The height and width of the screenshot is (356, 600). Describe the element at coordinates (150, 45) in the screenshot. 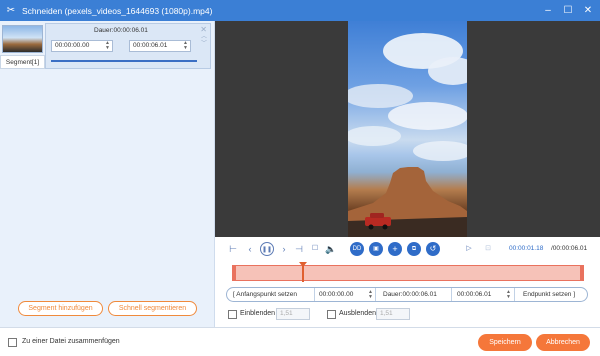

I see `segment-end-value: 00:00:06.01` at that location.